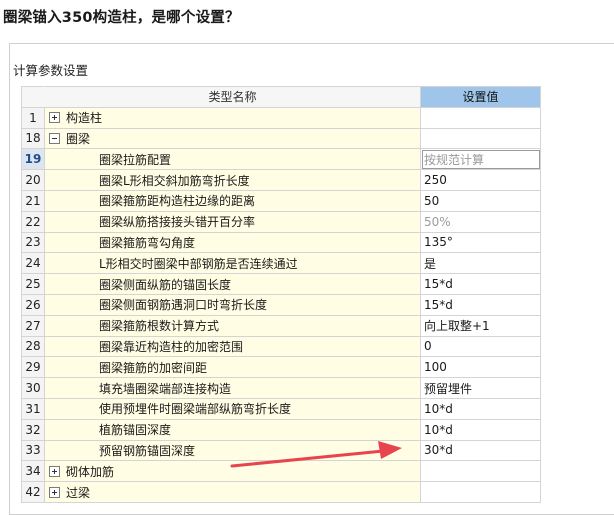  Describe the element at coordinates (33, 263) in the screenshot. I see `row-number: 24` at that location.